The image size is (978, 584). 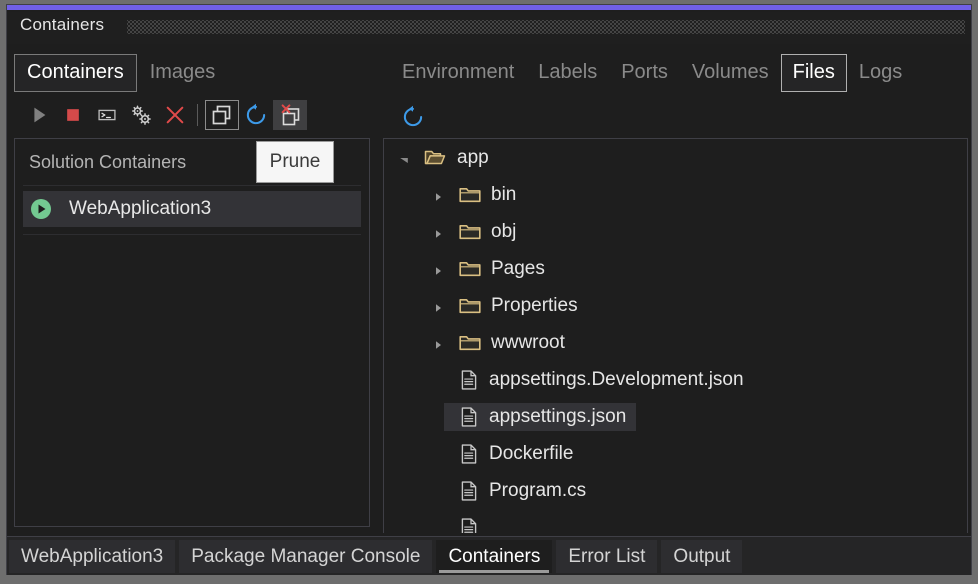 I want to click on prune-tooltip: Prune, so click(x=295, y=162).